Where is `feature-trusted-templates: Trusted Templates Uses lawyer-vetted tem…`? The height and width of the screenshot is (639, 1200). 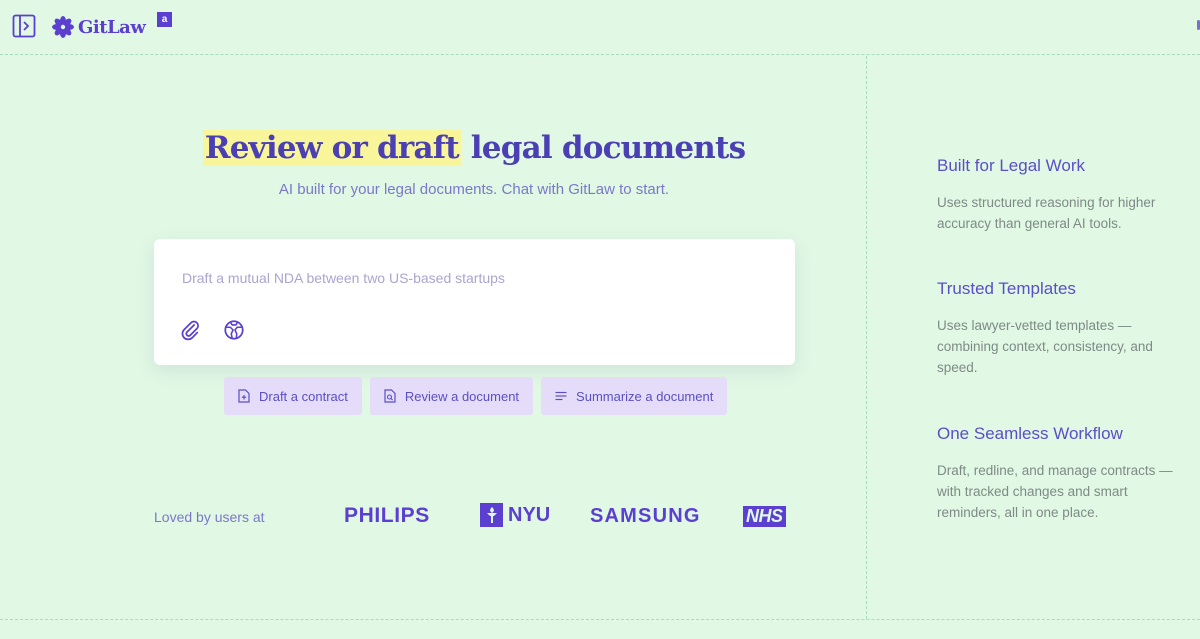 feature-trusted-templates: Trusted Templates Uses lawyer-vetted tem… is located at coordinates (1059, 328).